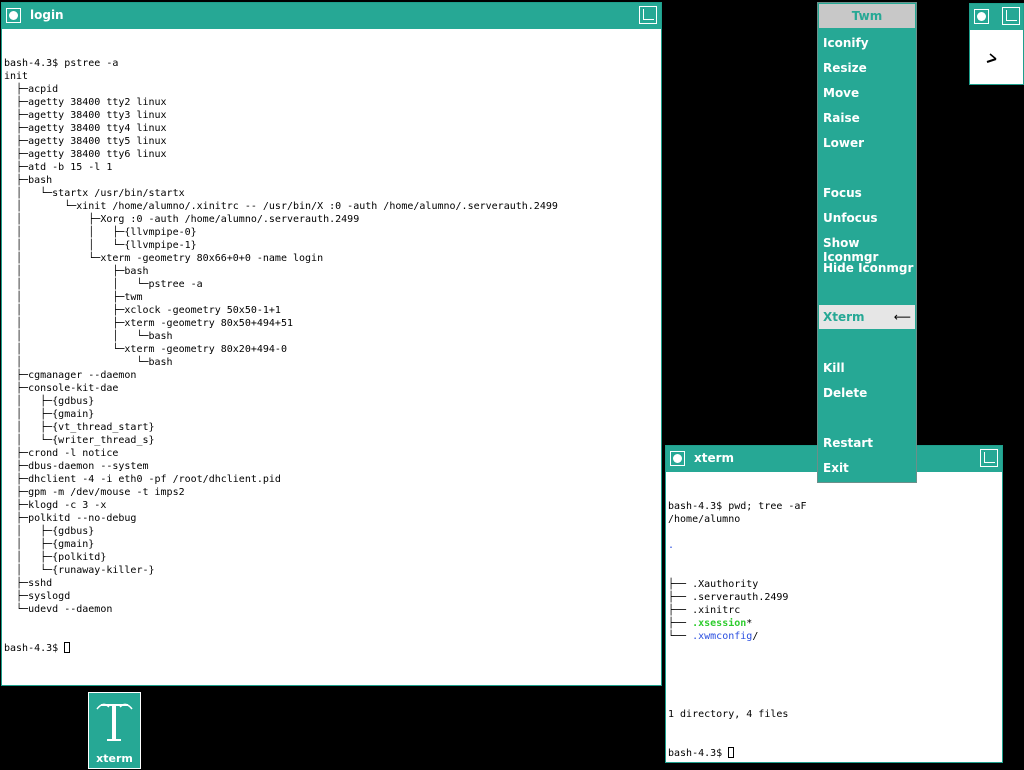 The image size is (1024, 770). I want to click on menu-item-resize: Resize, so click(845, 68).